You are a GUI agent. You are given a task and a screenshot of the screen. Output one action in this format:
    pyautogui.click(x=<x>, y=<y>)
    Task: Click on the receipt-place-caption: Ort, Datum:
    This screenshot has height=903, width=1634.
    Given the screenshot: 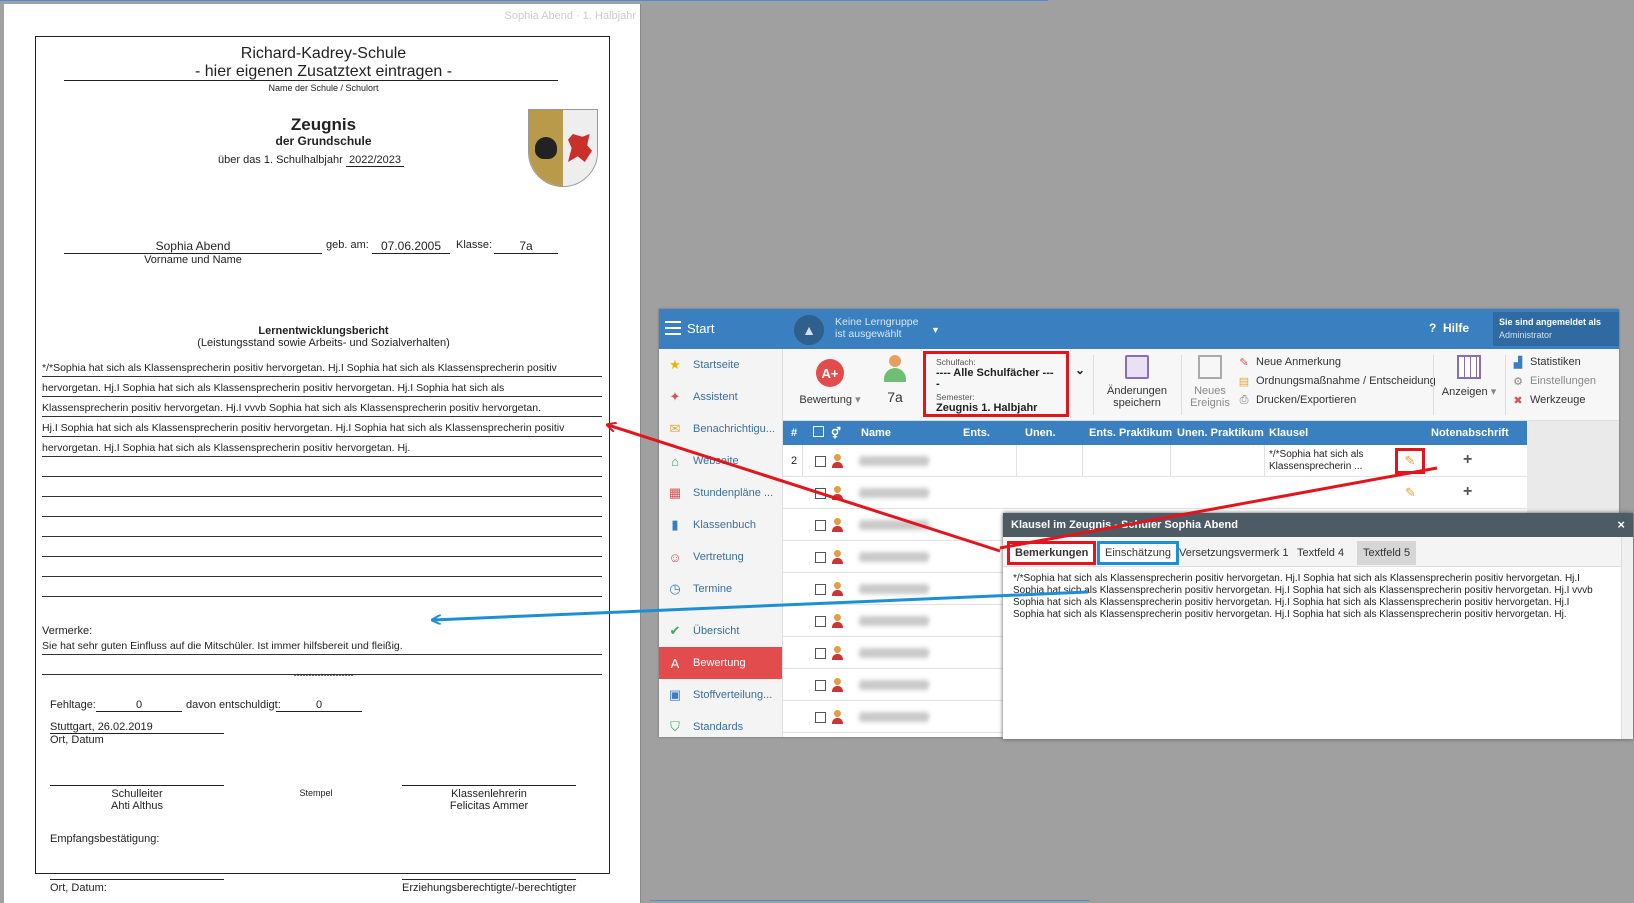 What is the action you would take?
    pyautogui.click(x=78, y=888)
    